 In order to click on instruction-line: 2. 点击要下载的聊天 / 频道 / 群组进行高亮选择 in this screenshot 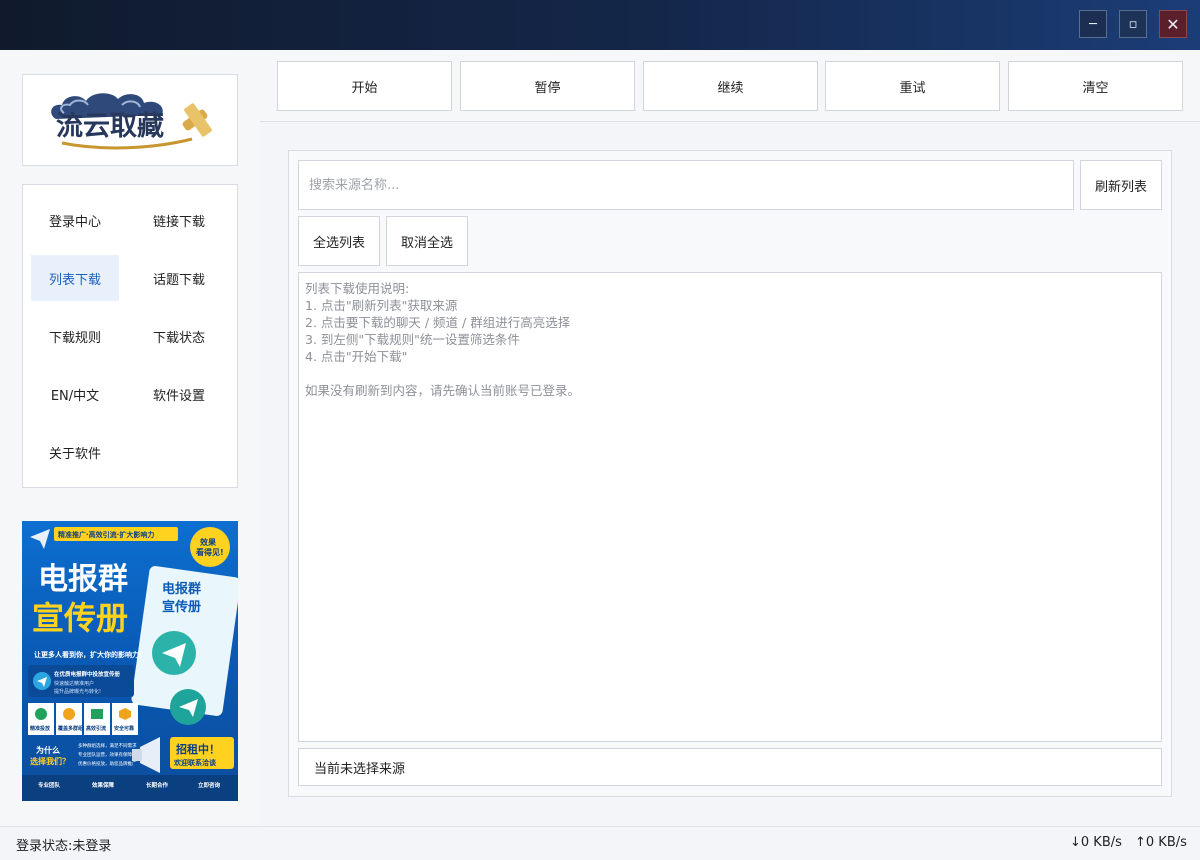, I will do `click(438, 322)`.